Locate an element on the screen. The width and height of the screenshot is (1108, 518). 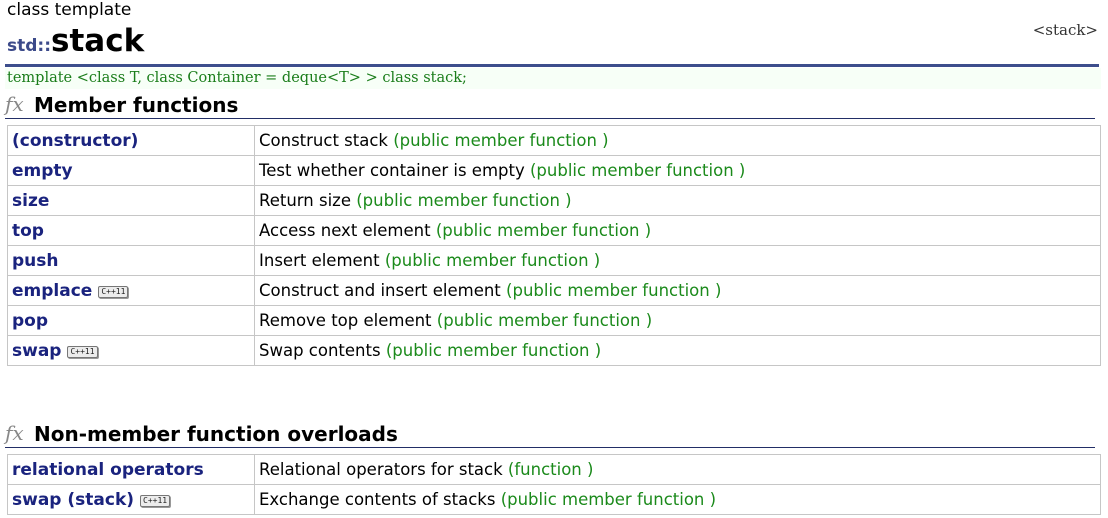
class-kind-label: class template is located at coordinates (69, 10).